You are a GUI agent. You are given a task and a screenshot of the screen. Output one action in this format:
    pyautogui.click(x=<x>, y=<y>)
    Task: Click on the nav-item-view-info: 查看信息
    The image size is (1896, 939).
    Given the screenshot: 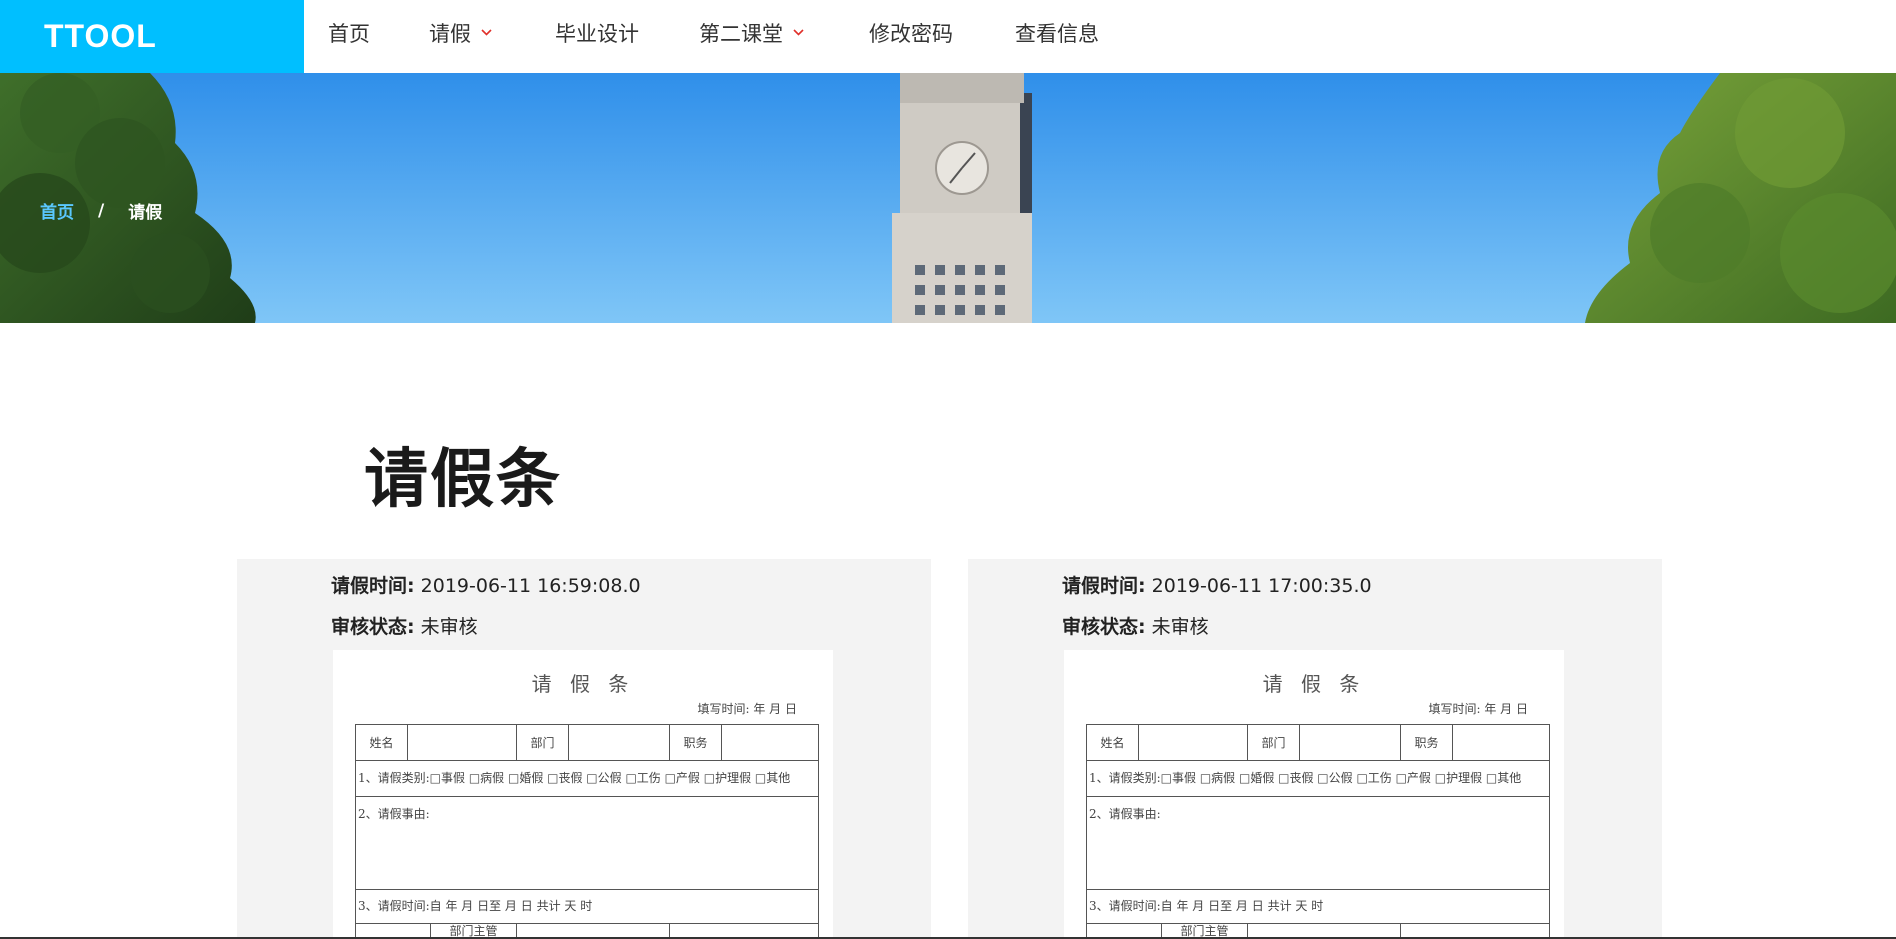 What is the action you would take?
    pyautogui.click(x=1057, y=36)
    